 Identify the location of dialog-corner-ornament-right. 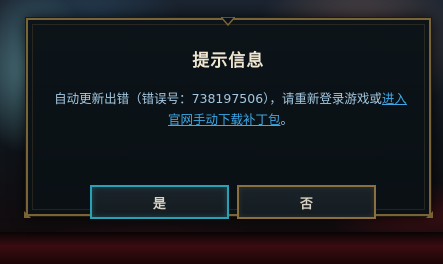
(429, 214).